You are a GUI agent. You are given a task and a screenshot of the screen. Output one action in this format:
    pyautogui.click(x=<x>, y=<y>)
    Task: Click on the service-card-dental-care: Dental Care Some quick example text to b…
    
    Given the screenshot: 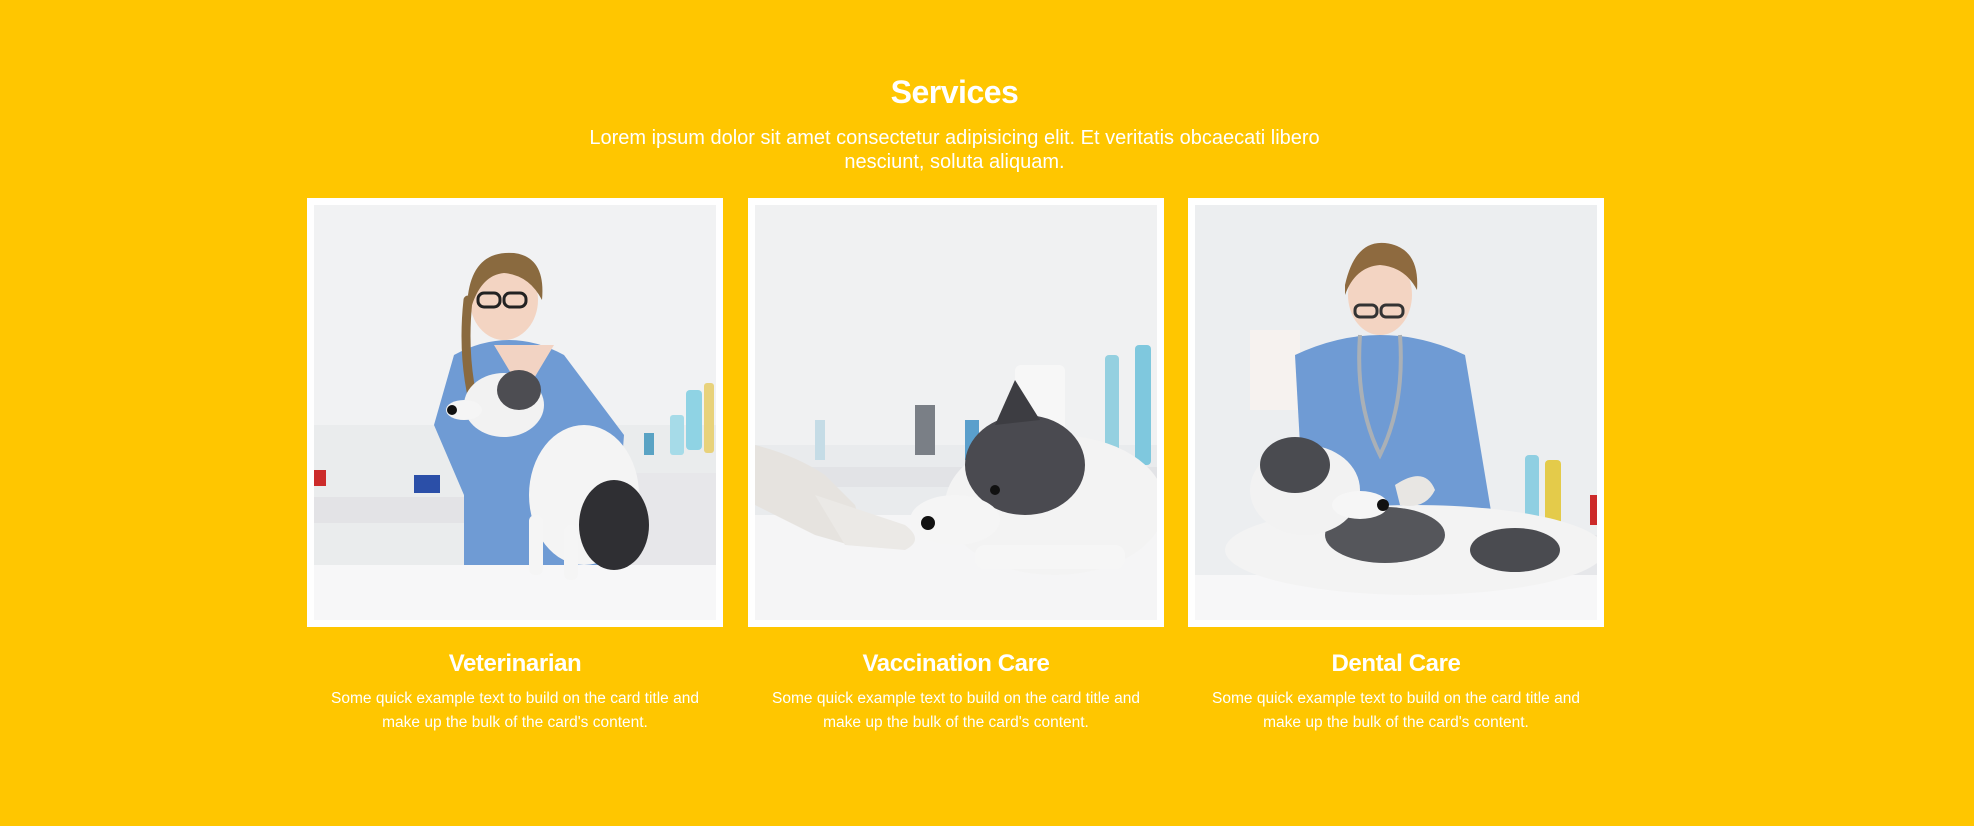 What is the action you would take?
    pyautogui.click(x=1396, y=466)
    